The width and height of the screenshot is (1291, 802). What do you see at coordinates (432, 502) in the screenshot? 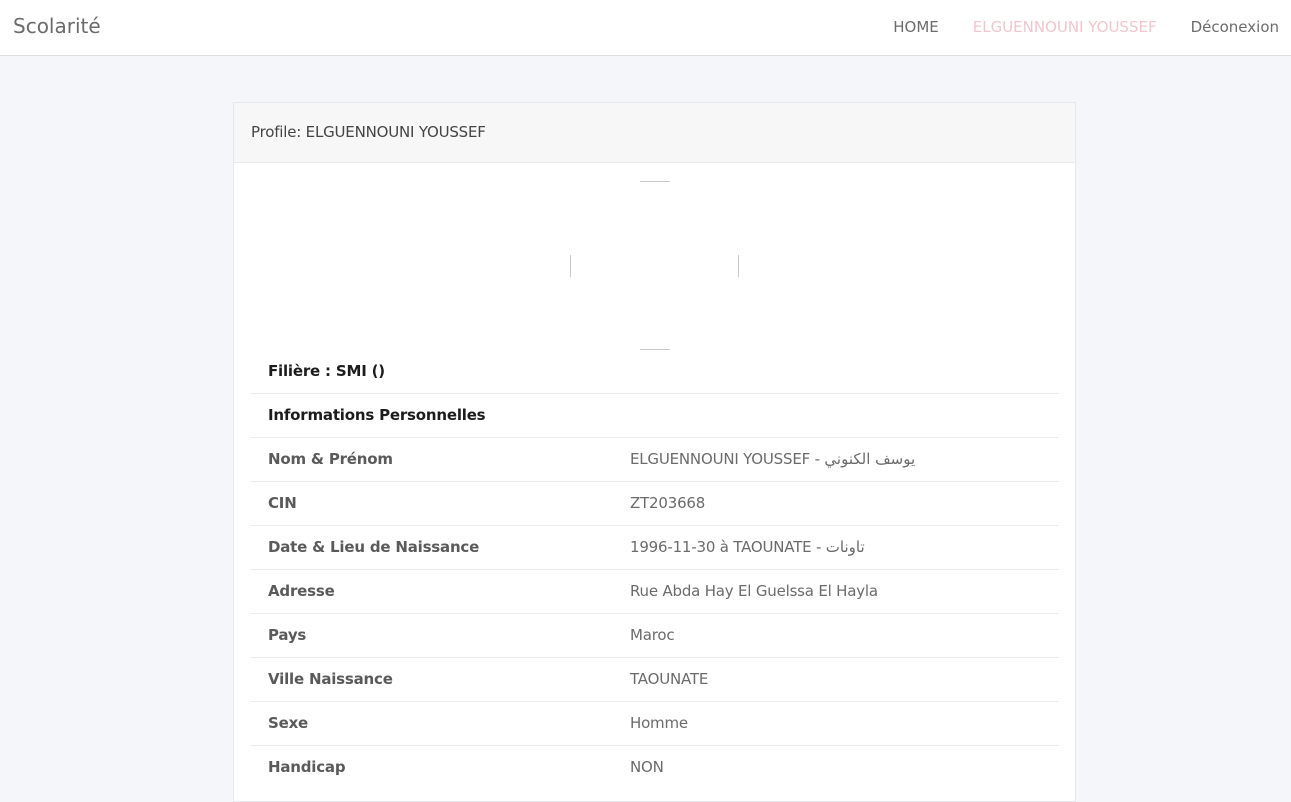
I see `row-label-cin: CIN` at bounding box center [432, 502].